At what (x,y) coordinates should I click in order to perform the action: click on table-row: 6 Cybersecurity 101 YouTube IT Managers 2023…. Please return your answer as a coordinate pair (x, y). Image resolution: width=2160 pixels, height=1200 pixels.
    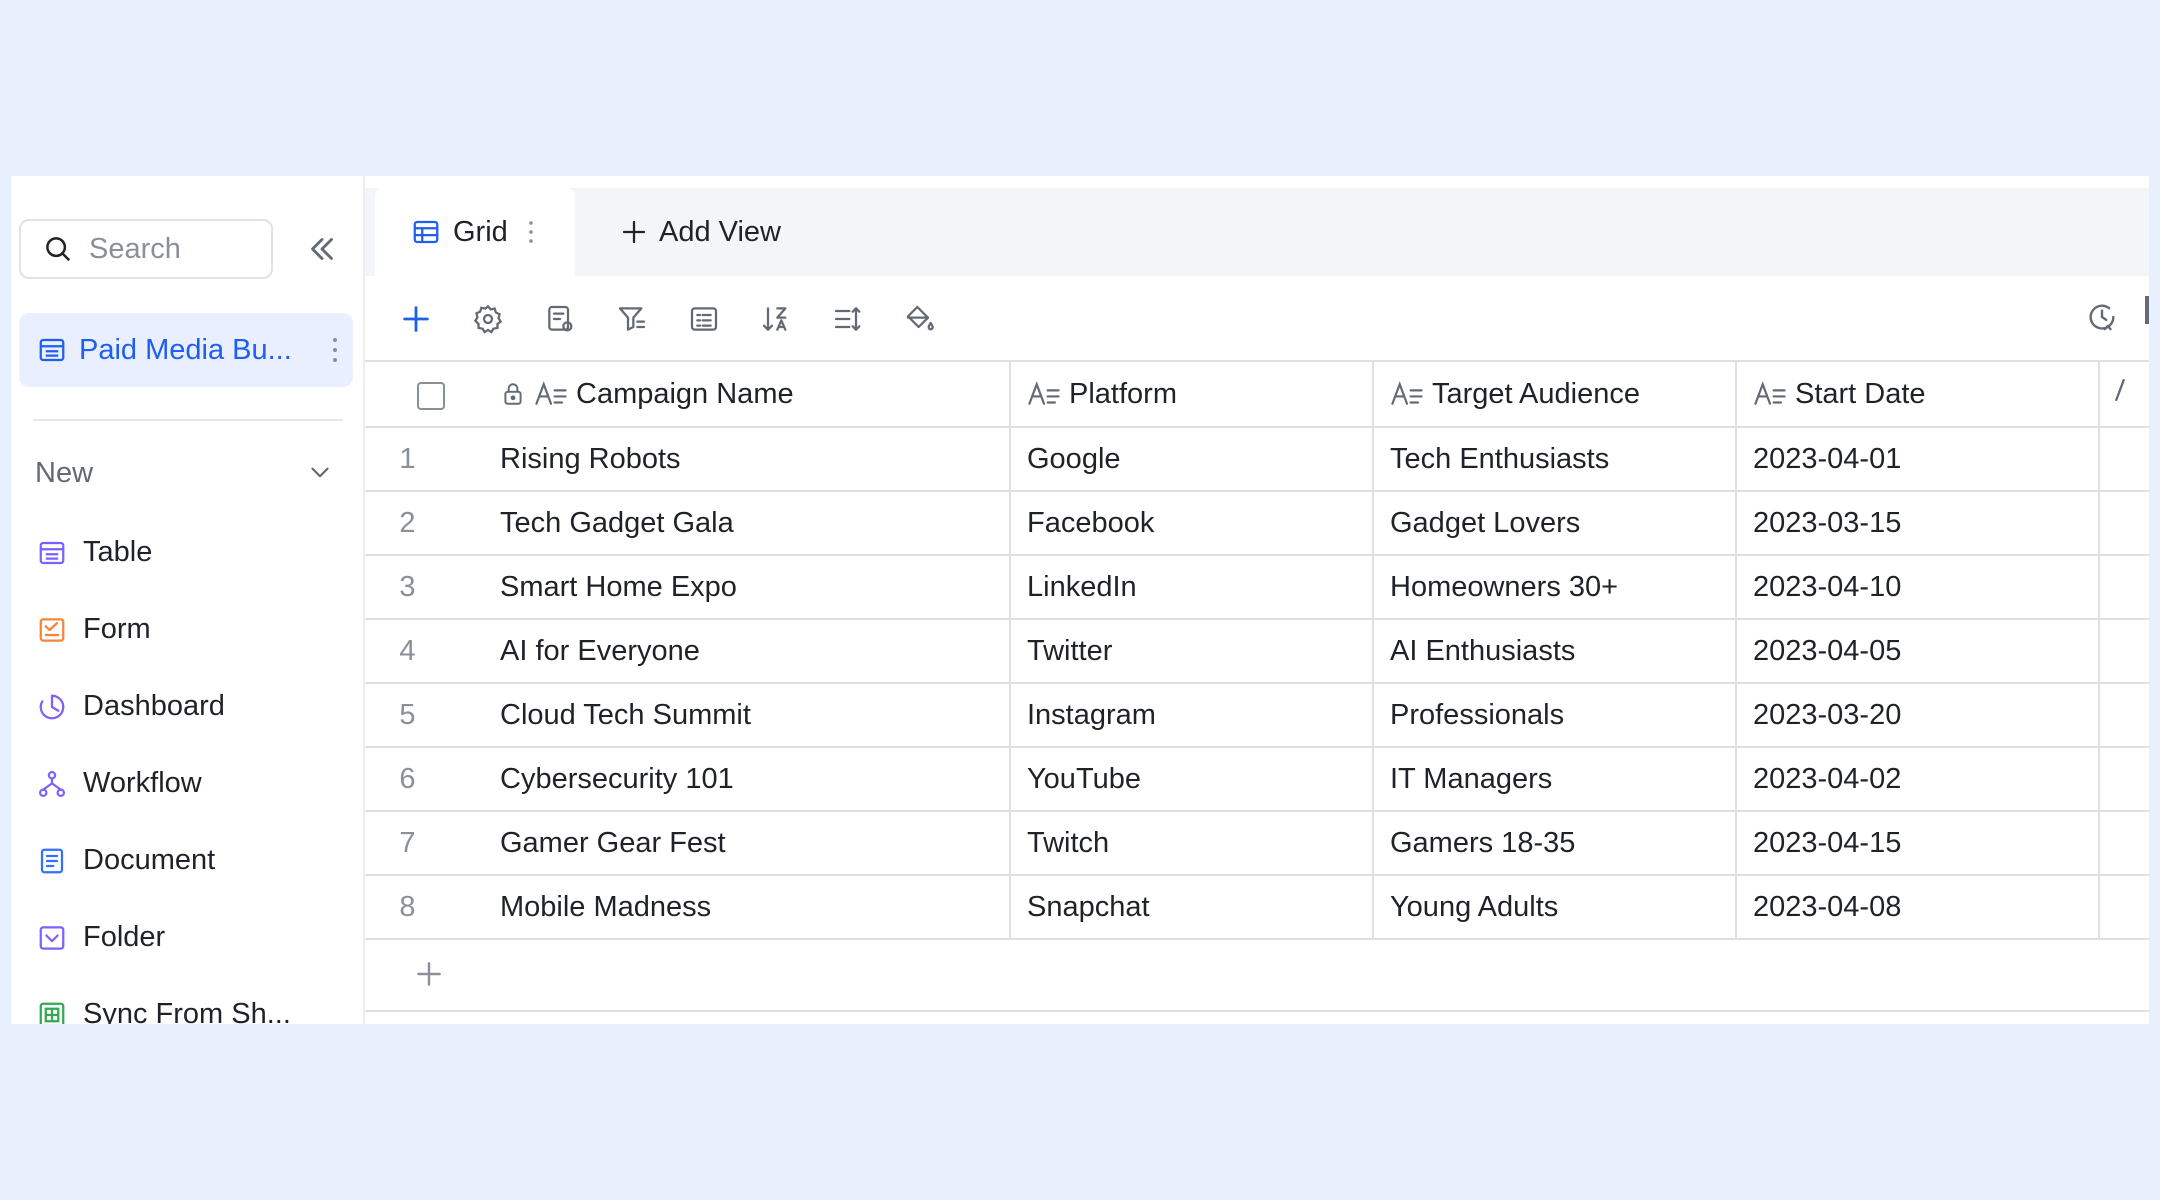
    Looking at the image, I should click on (1257, 780).